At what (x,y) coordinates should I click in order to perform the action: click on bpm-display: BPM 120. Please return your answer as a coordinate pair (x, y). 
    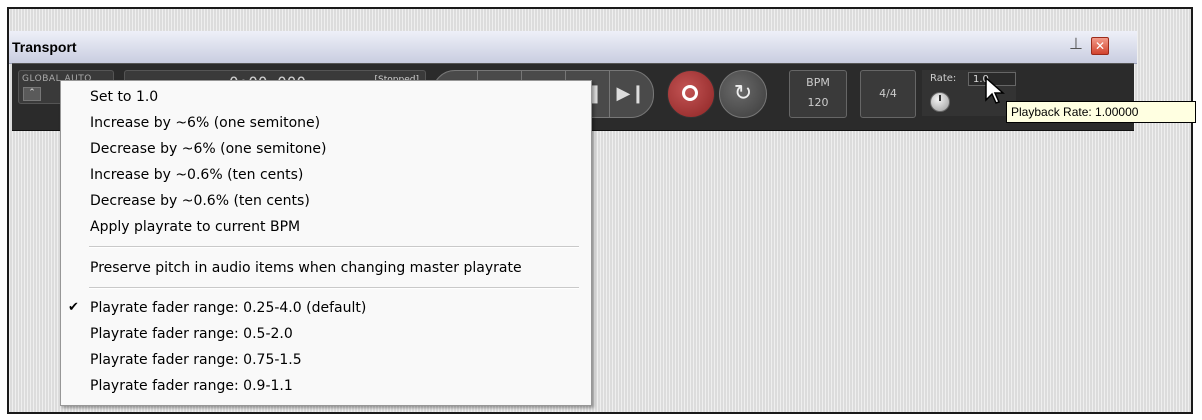
    Looking at the image, I should click on (818, 94).